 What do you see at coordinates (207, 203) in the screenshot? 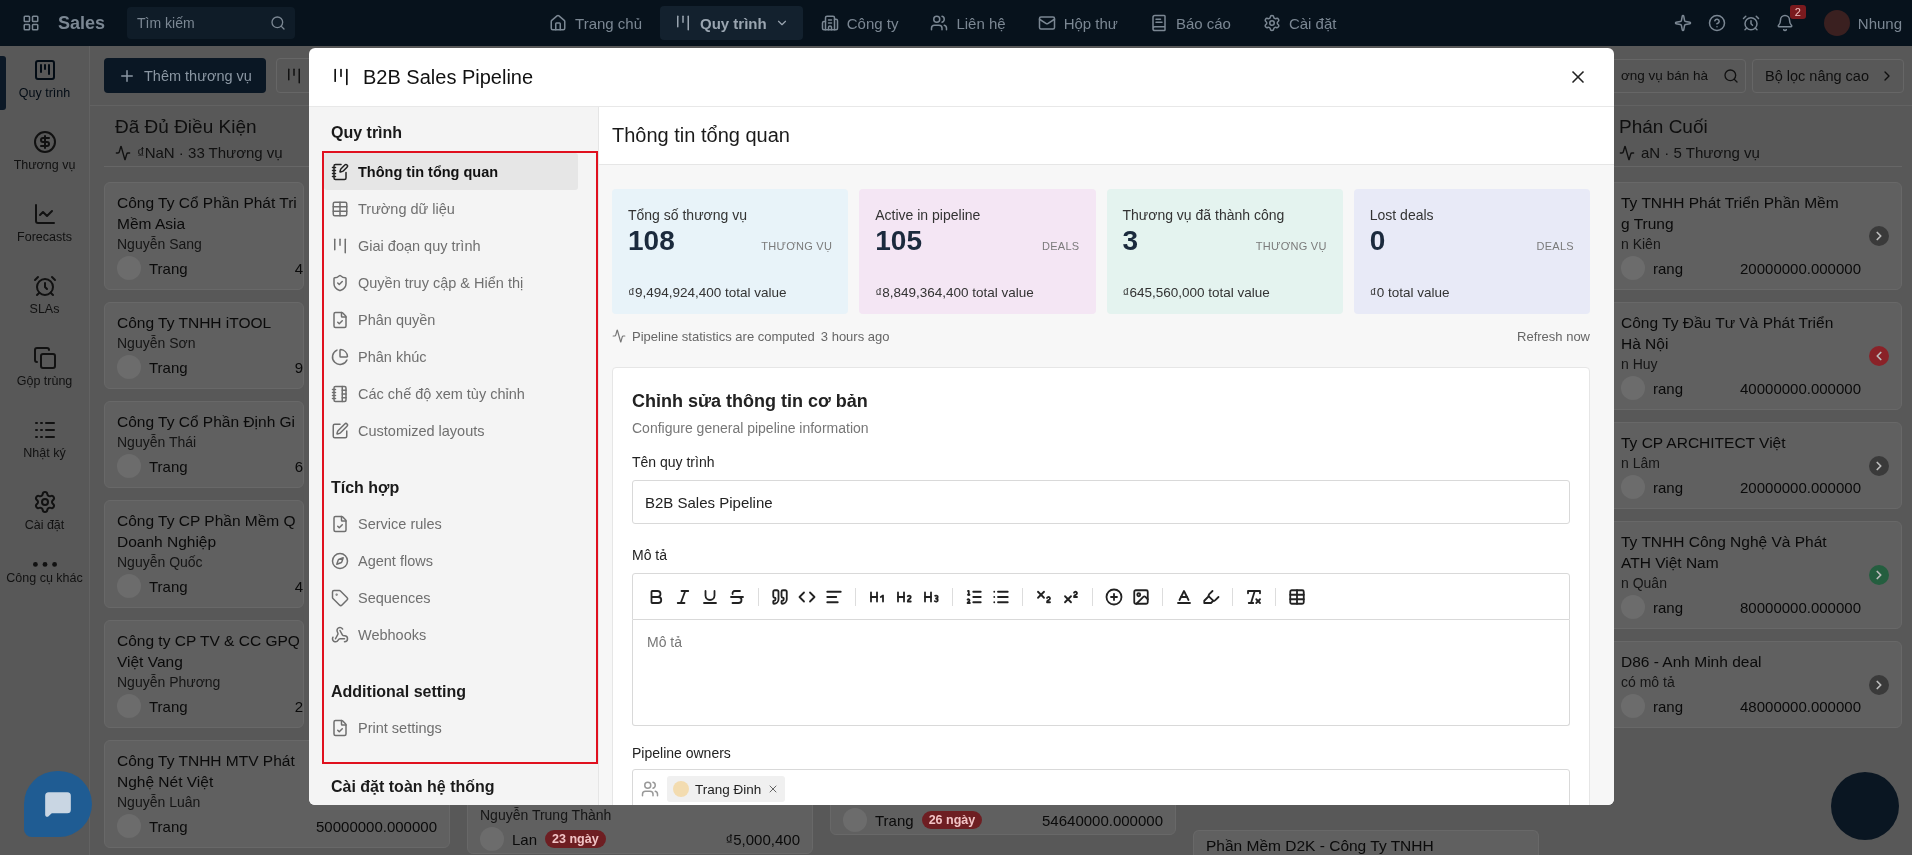
I see `deal-title: Công Ty Cổ Phần Phát Tri` at bounding box center [207, 203].